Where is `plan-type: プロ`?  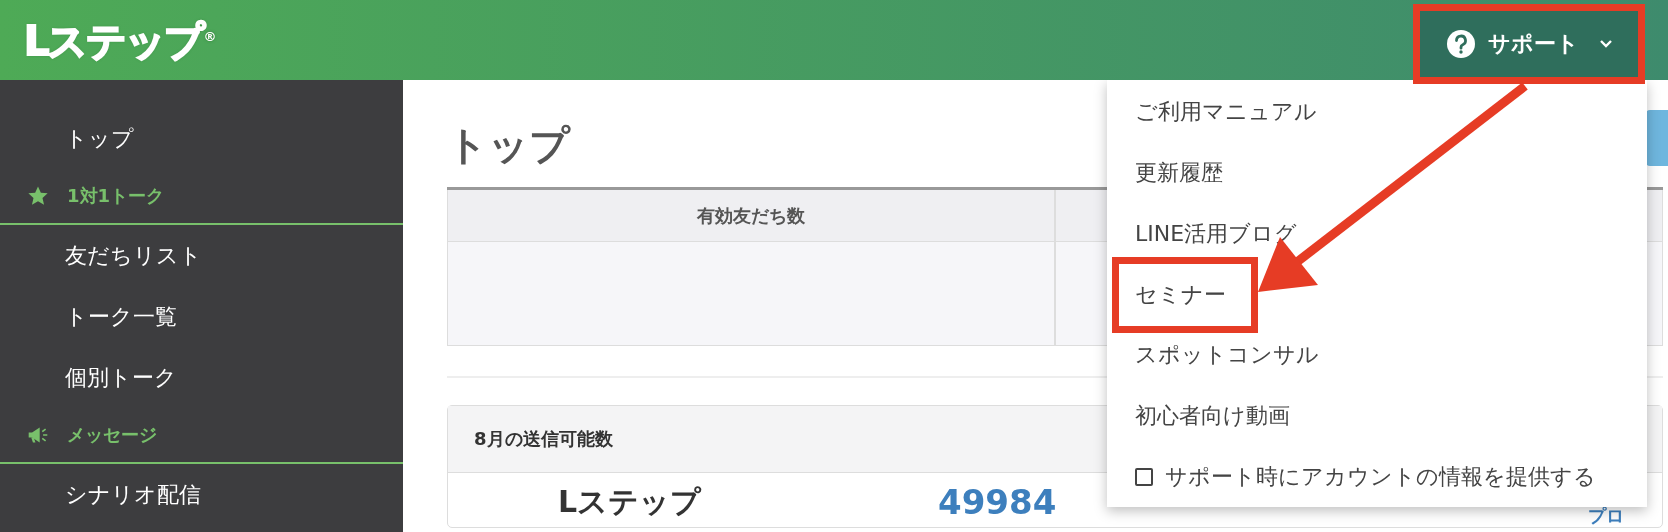
plan-type: プロ is located at coordinates (1606, 516).